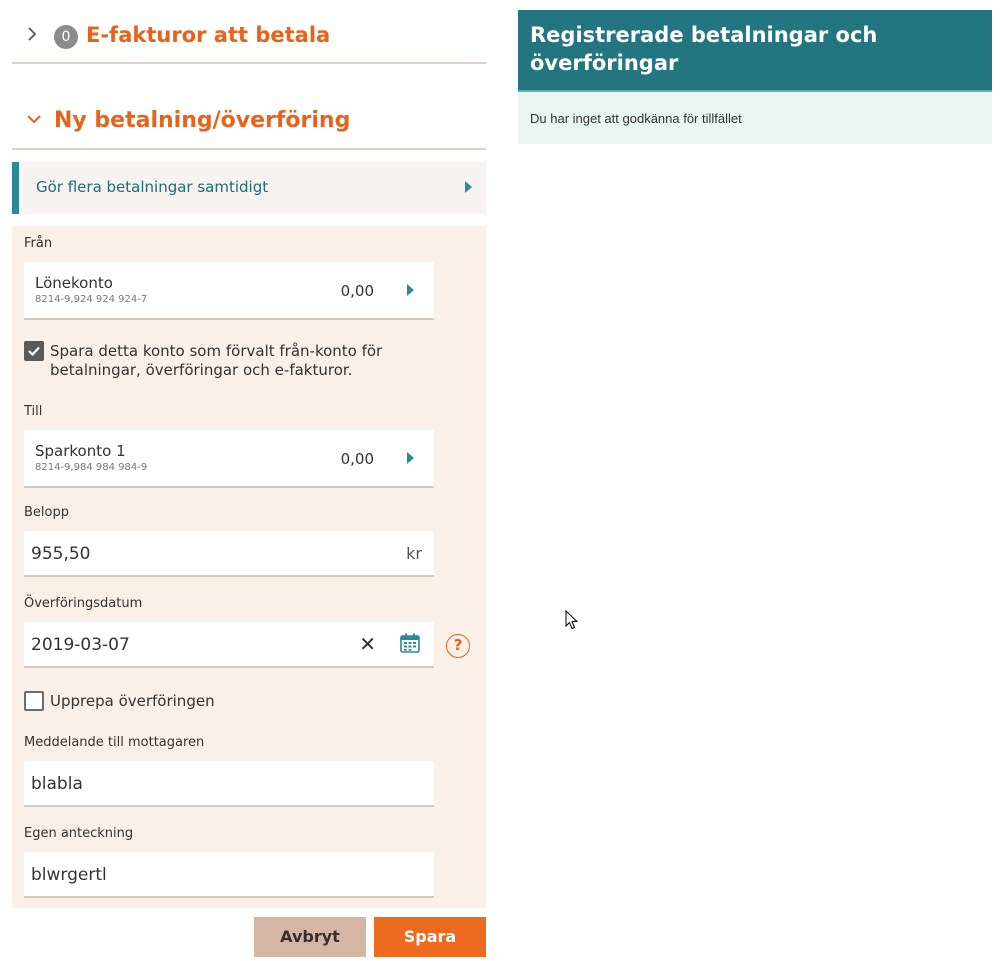  I want to click on repeat-label: Upprepa överföringen, so click(132, 701).